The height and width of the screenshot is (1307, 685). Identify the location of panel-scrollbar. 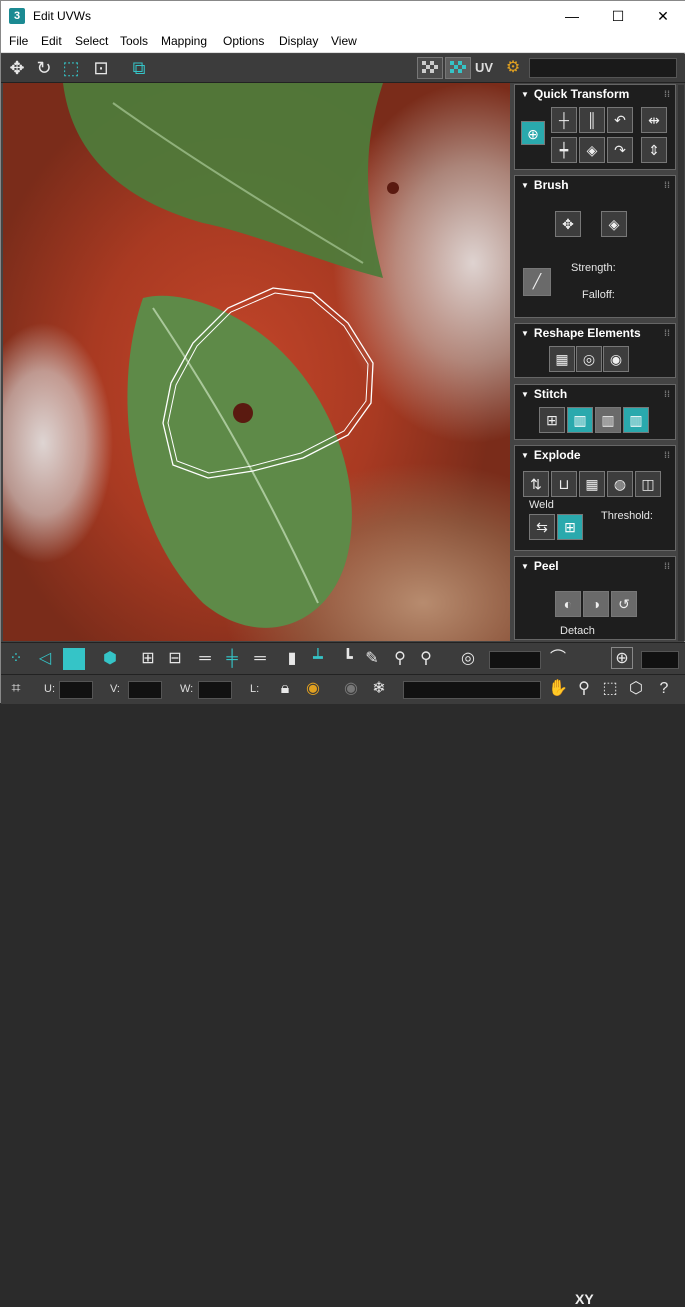
(681, 363).